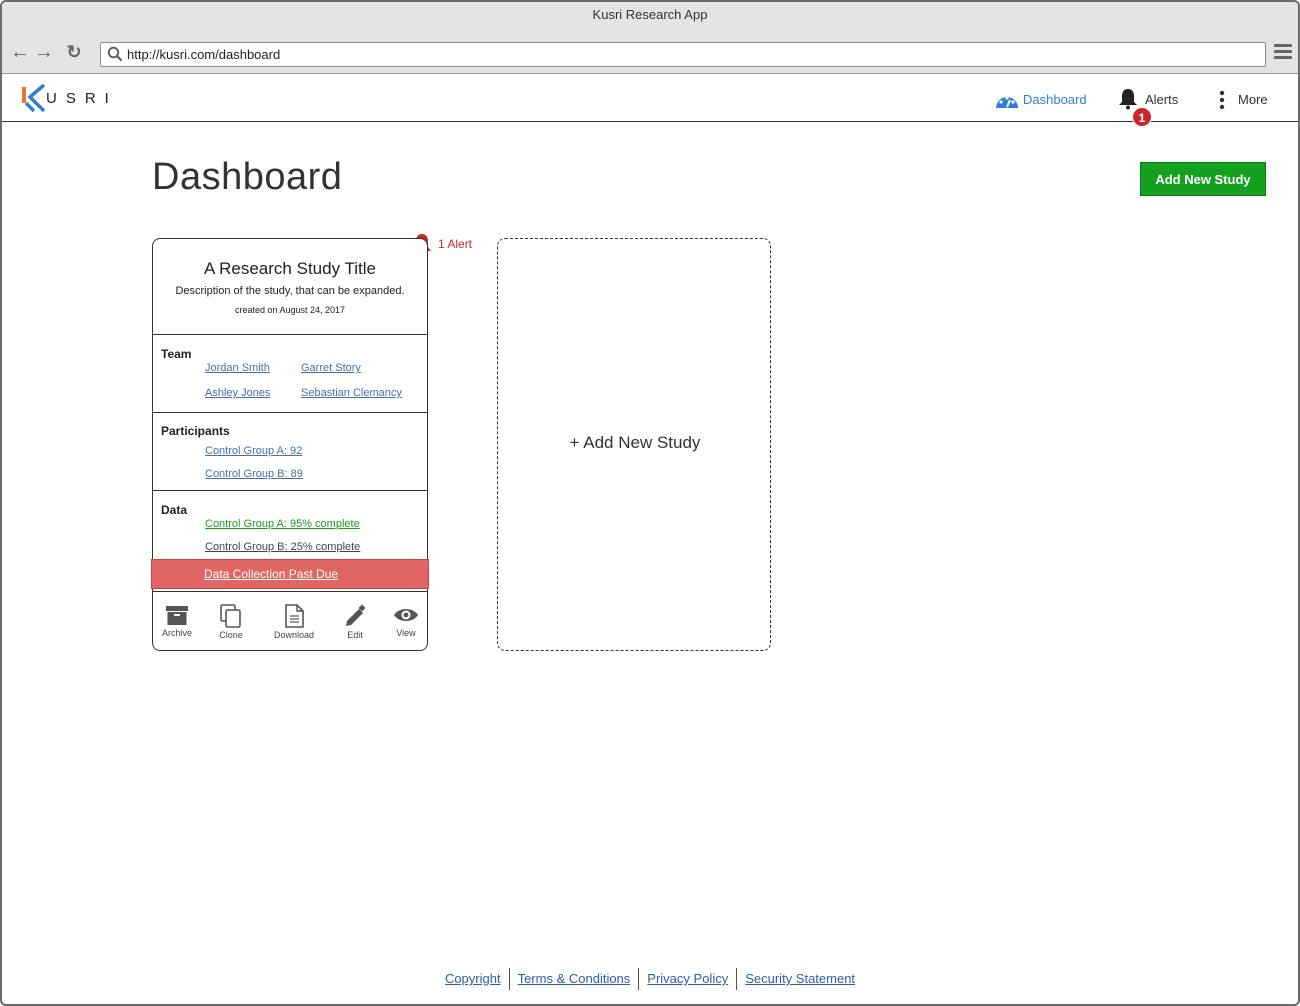 The height and width of the screenshot is (1006, 1300). What do you see at coordinates (290, 268) in the screenshot?
I see `study-title: A Research Study Title` at bounding box center [290, 268].